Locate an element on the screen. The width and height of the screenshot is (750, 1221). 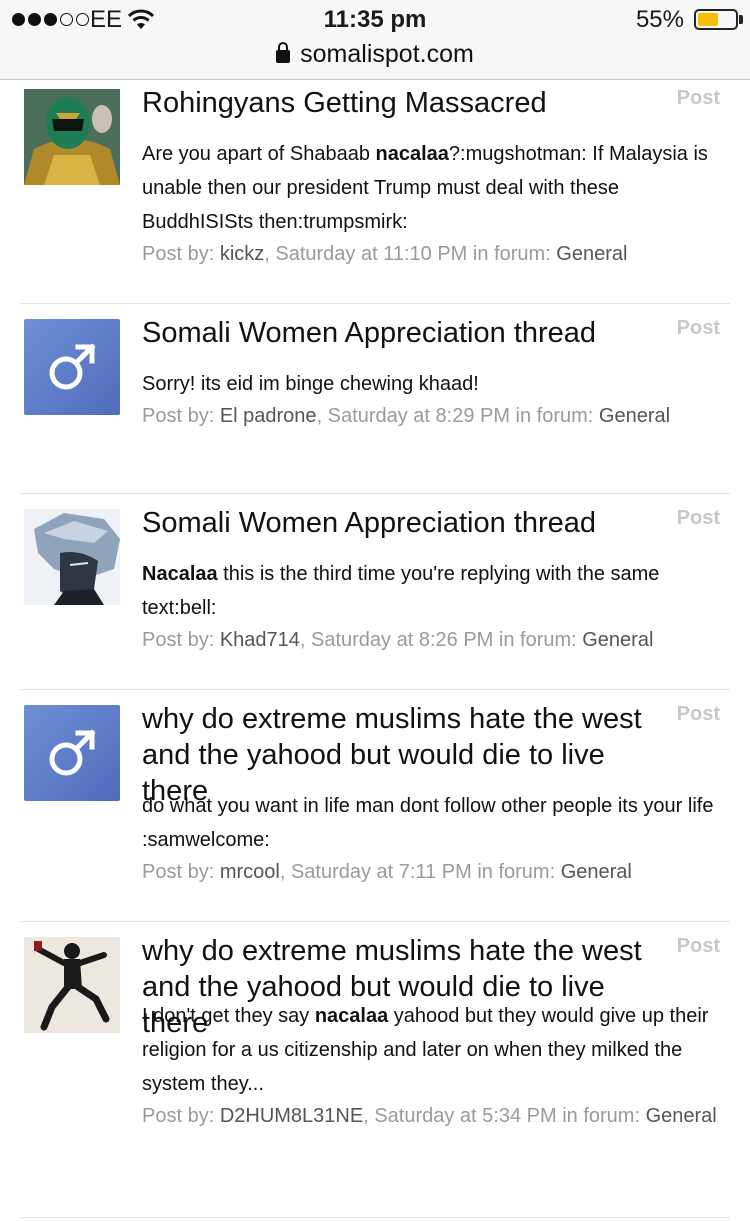
author-link: kickz is located at coordinates (242, 254).